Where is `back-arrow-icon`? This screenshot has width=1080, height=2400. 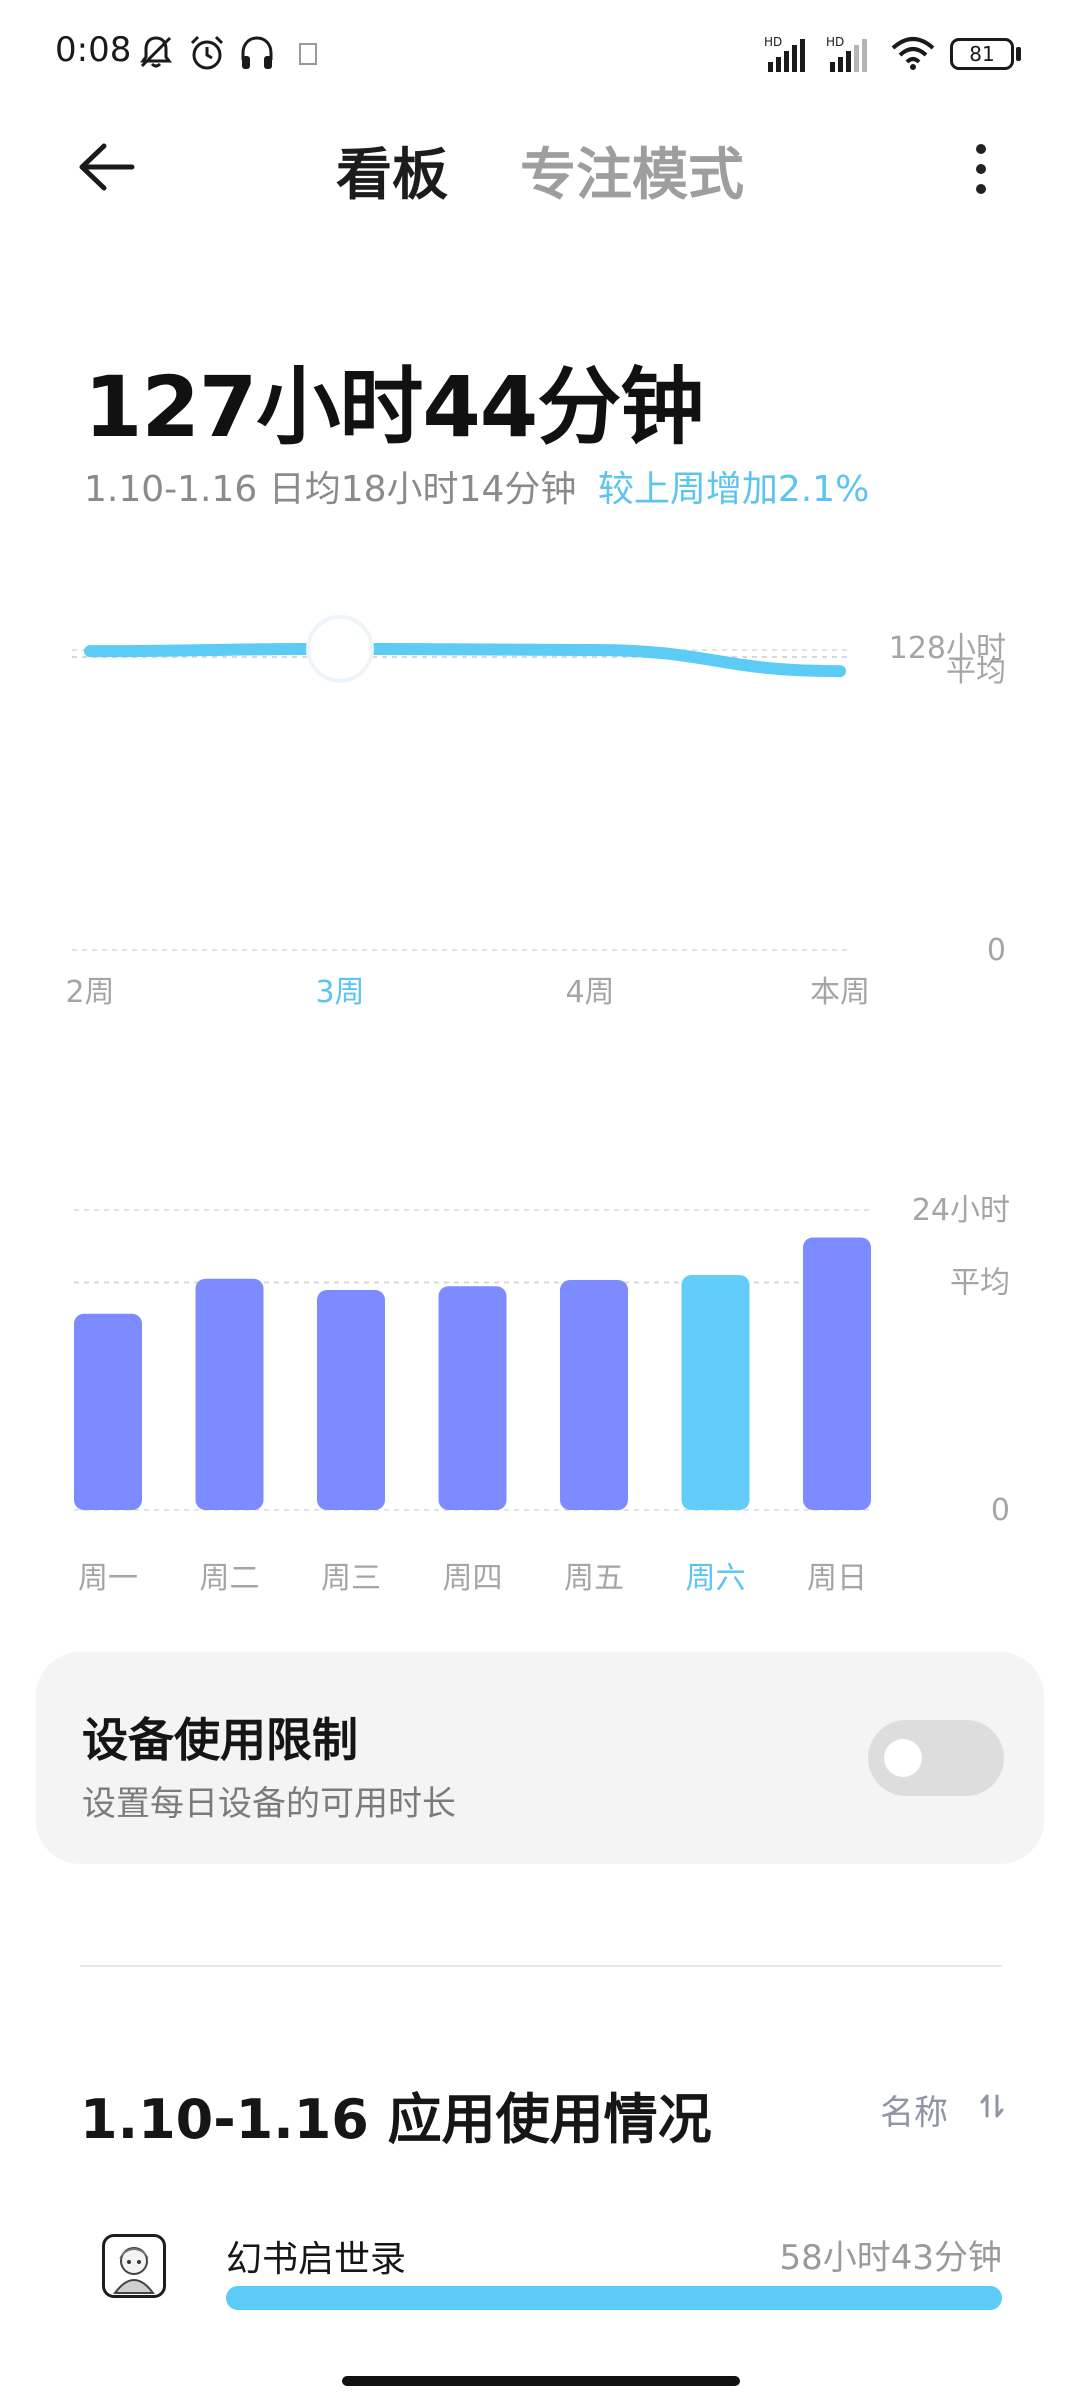
back-arrow-icon is located at coordinates (105, 167).